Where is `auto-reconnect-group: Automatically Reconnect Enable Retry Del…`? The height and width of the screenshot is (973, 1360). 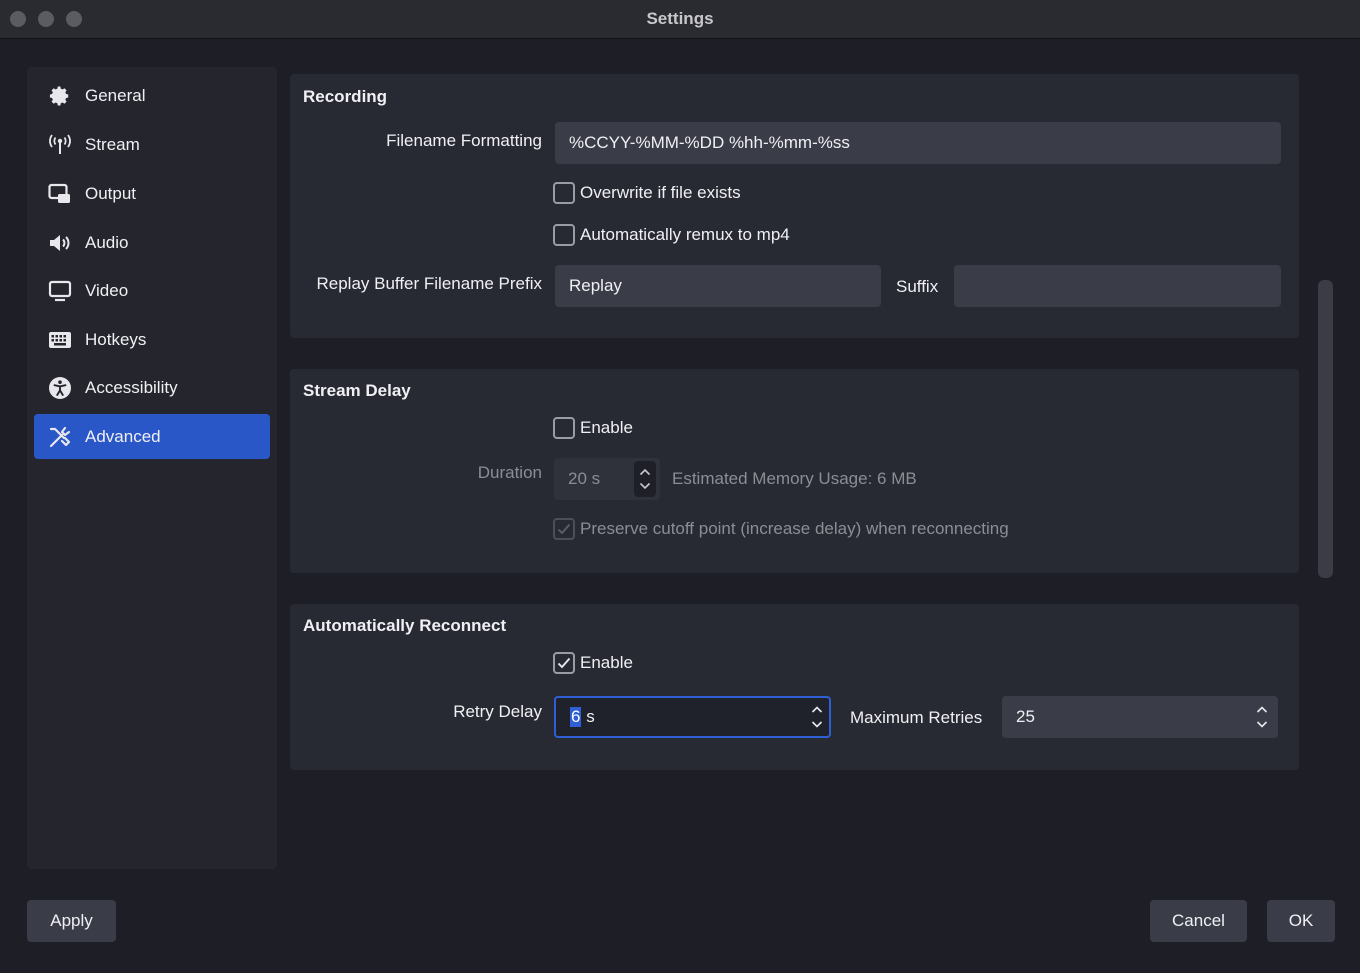 auto-reconnect-group: Automatically Reconnect Enable Retry Del… is located at coordinates (794, 687).